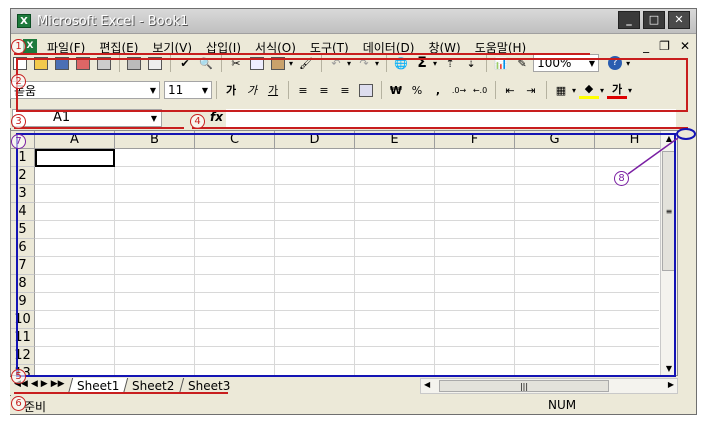  Describe the element at coordinates (58, 384) in the screenshot. I see `last-sheet-icon: ▶▶` at that location.